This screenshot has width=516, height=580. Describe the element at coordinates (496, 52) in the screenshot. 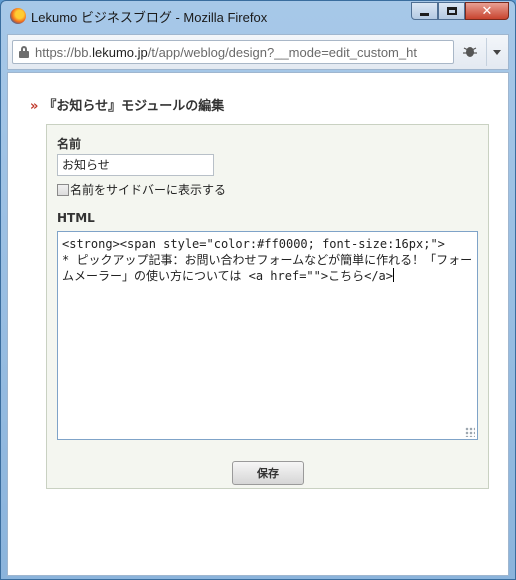

I see `dropdown-arrow-icon` at that location.